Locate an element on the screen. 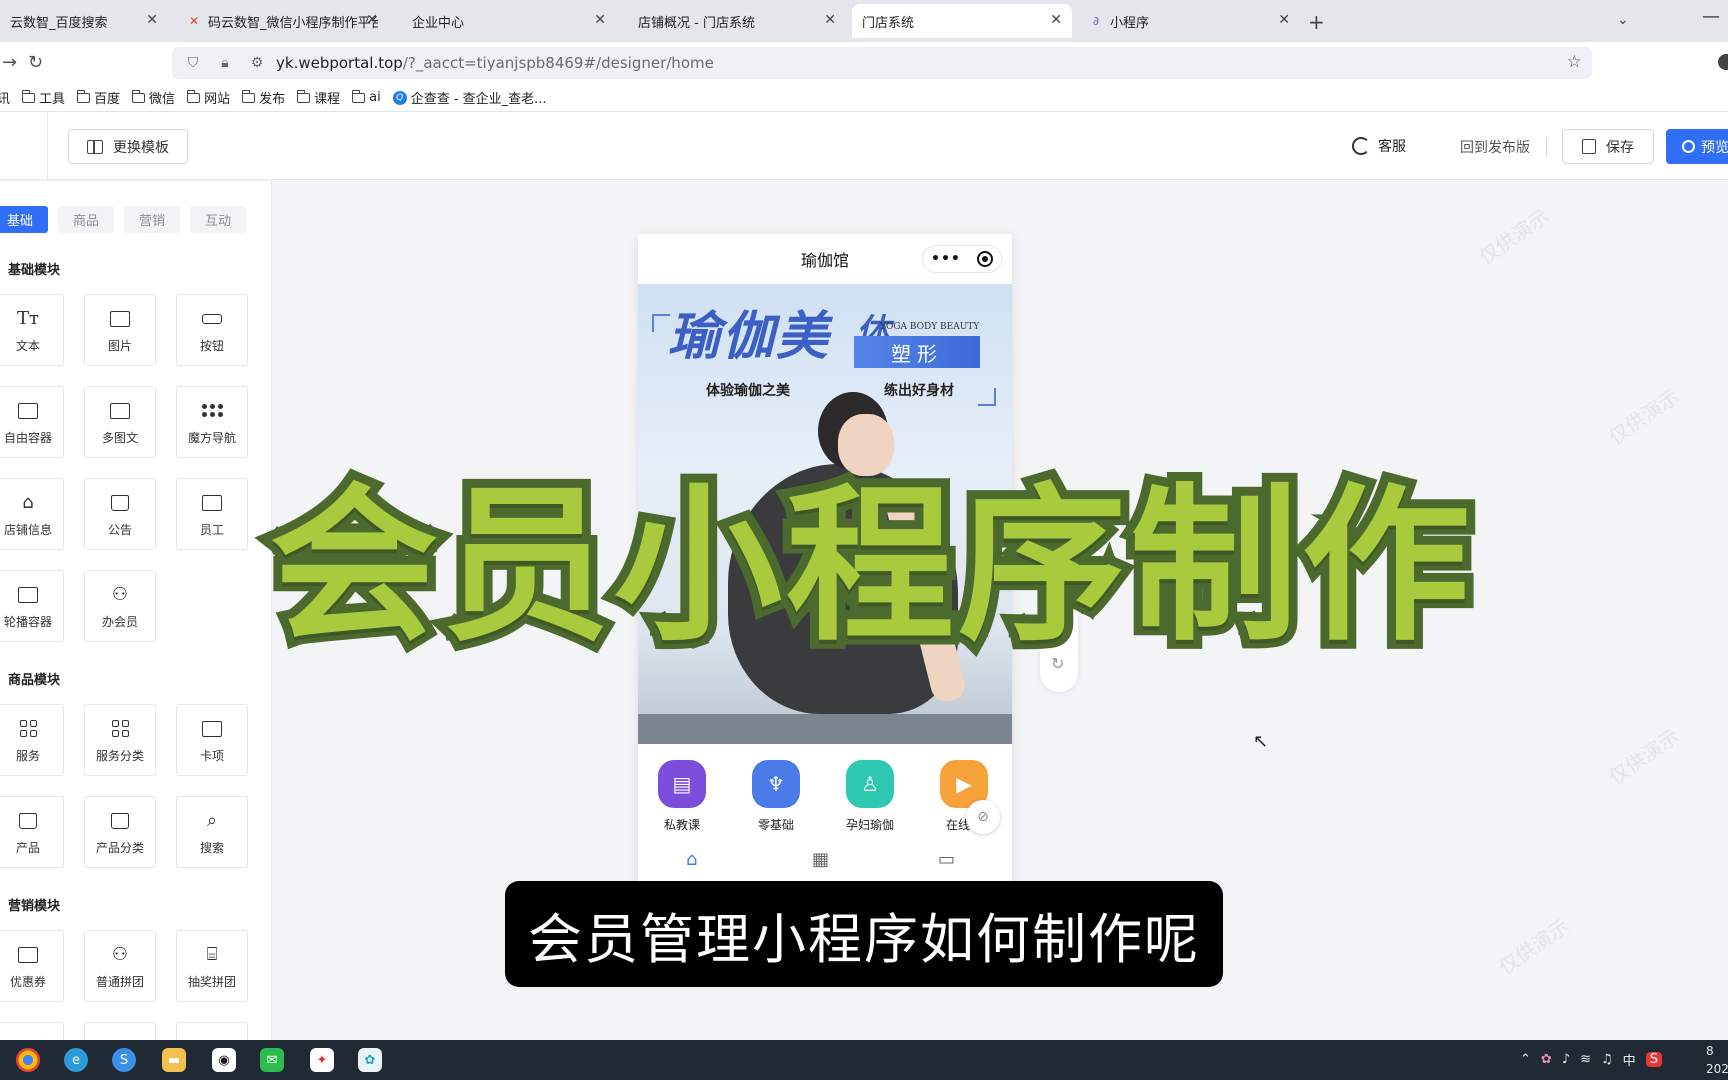 The image size is (1728, 1080). bookmark-item: 资讯 is located at coordinates (5, 97).